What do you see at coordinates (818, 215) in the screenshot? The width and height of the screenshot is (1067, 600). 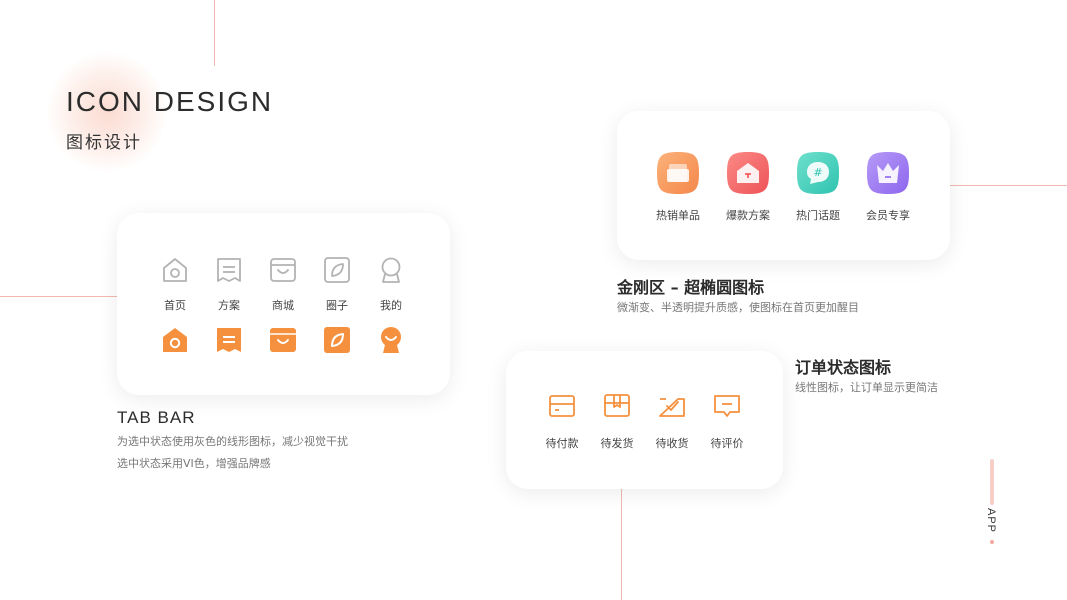 I see `kk-label-hot-topic: 热门话题` at bounding box center [818, 215].